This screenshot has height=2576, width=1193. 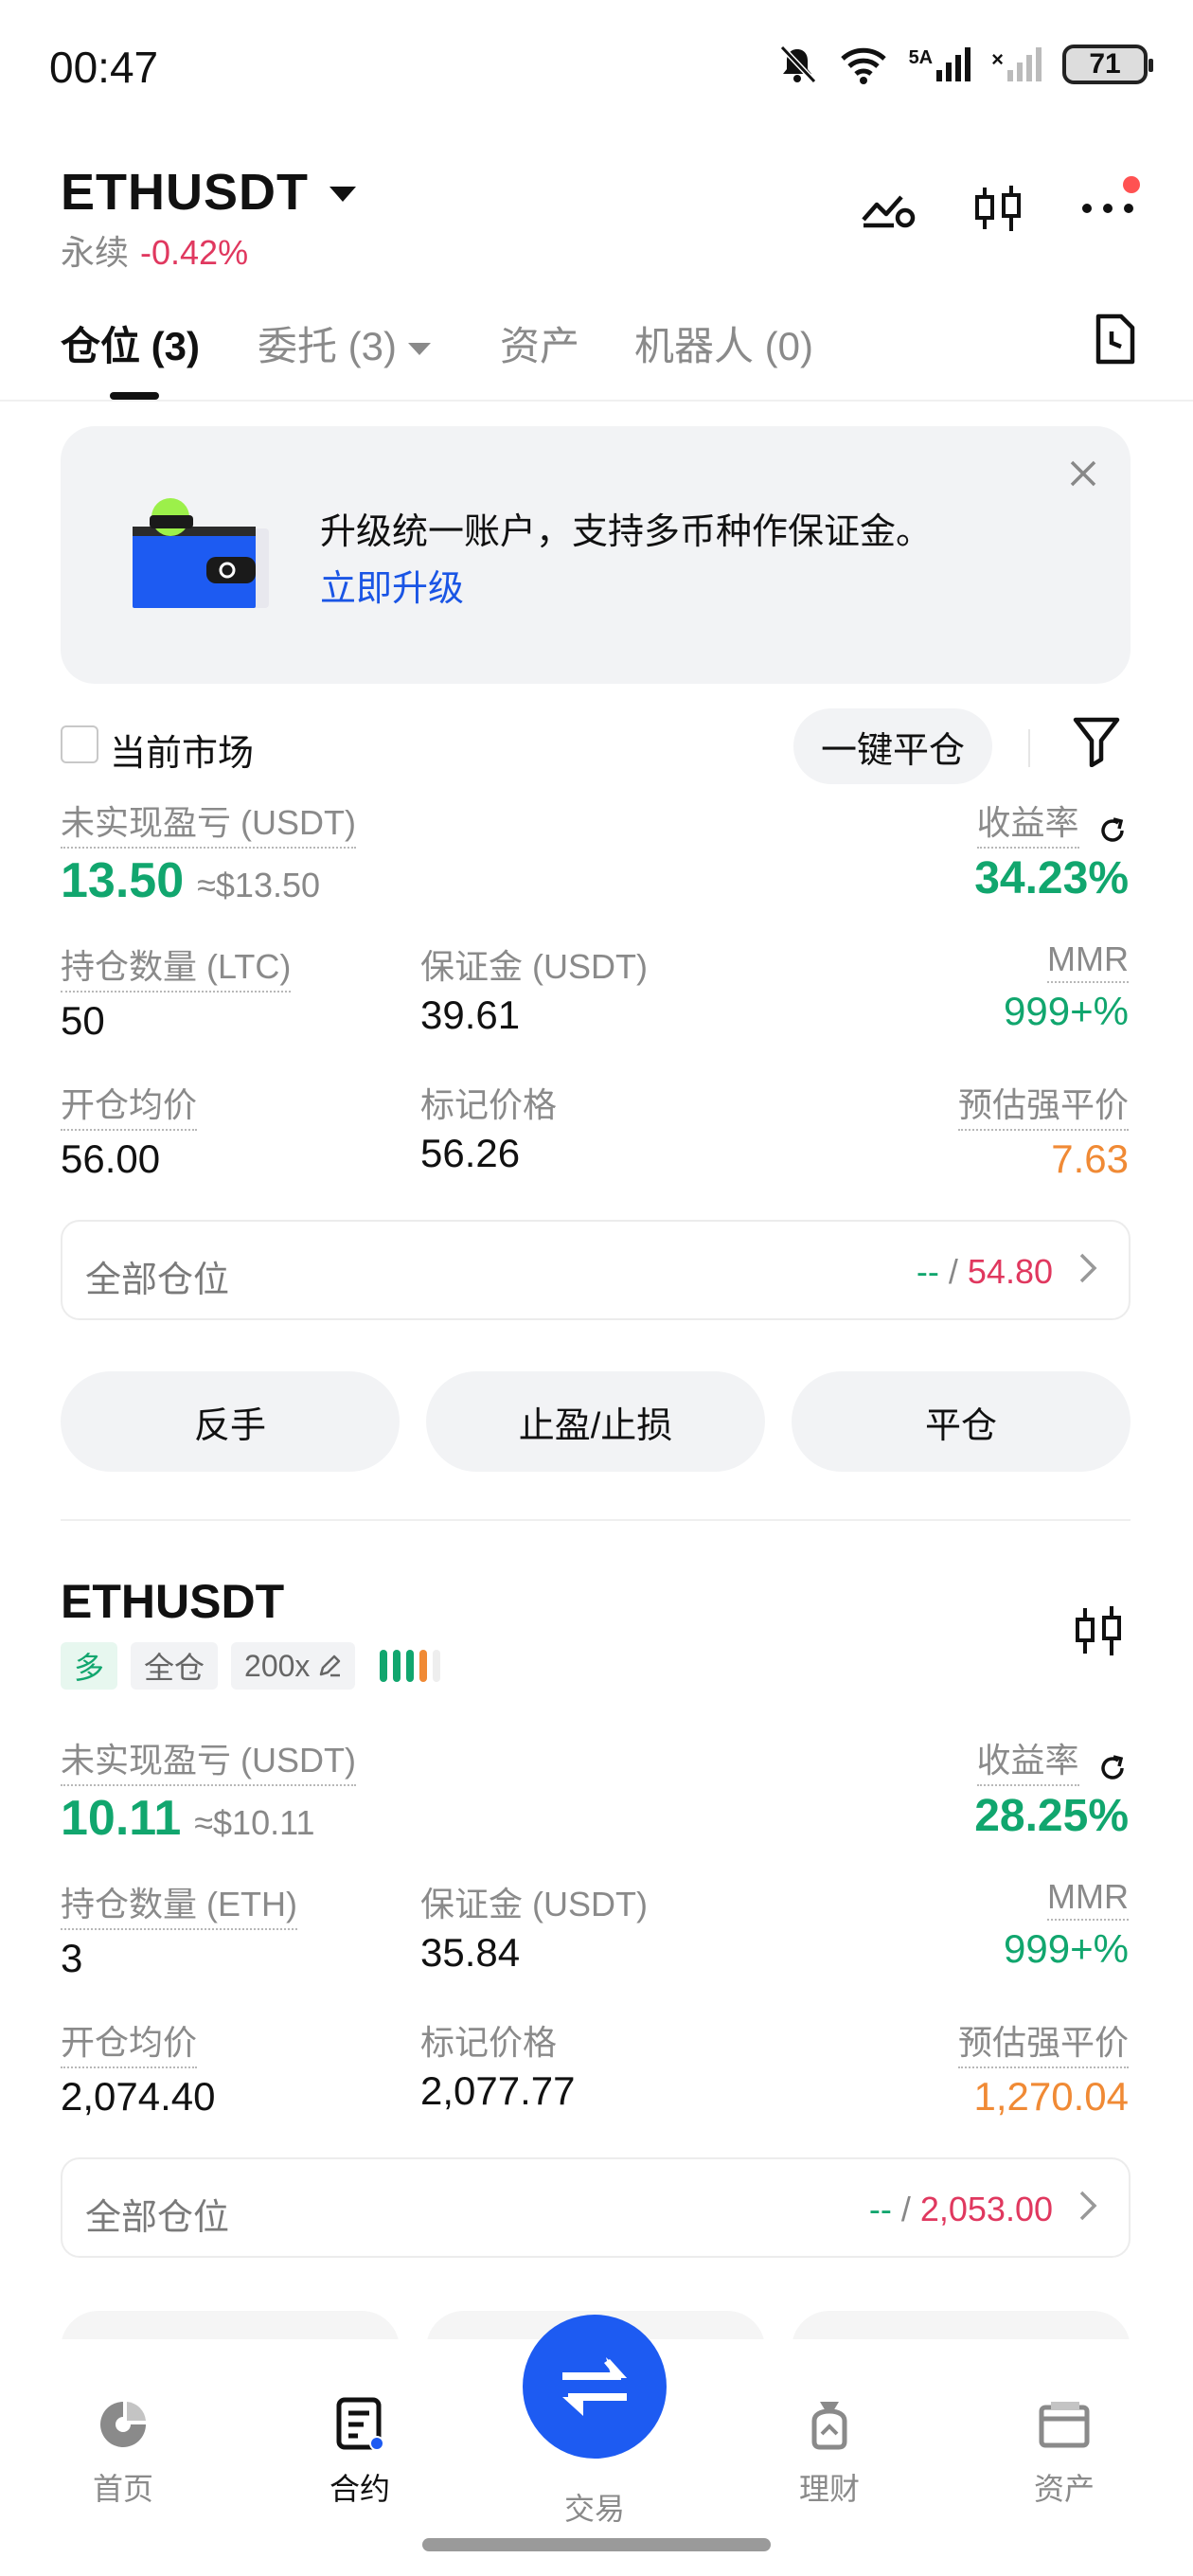 I want to click on tpsl-values: -- / 2,053.00, so click(x=961, y=2209).